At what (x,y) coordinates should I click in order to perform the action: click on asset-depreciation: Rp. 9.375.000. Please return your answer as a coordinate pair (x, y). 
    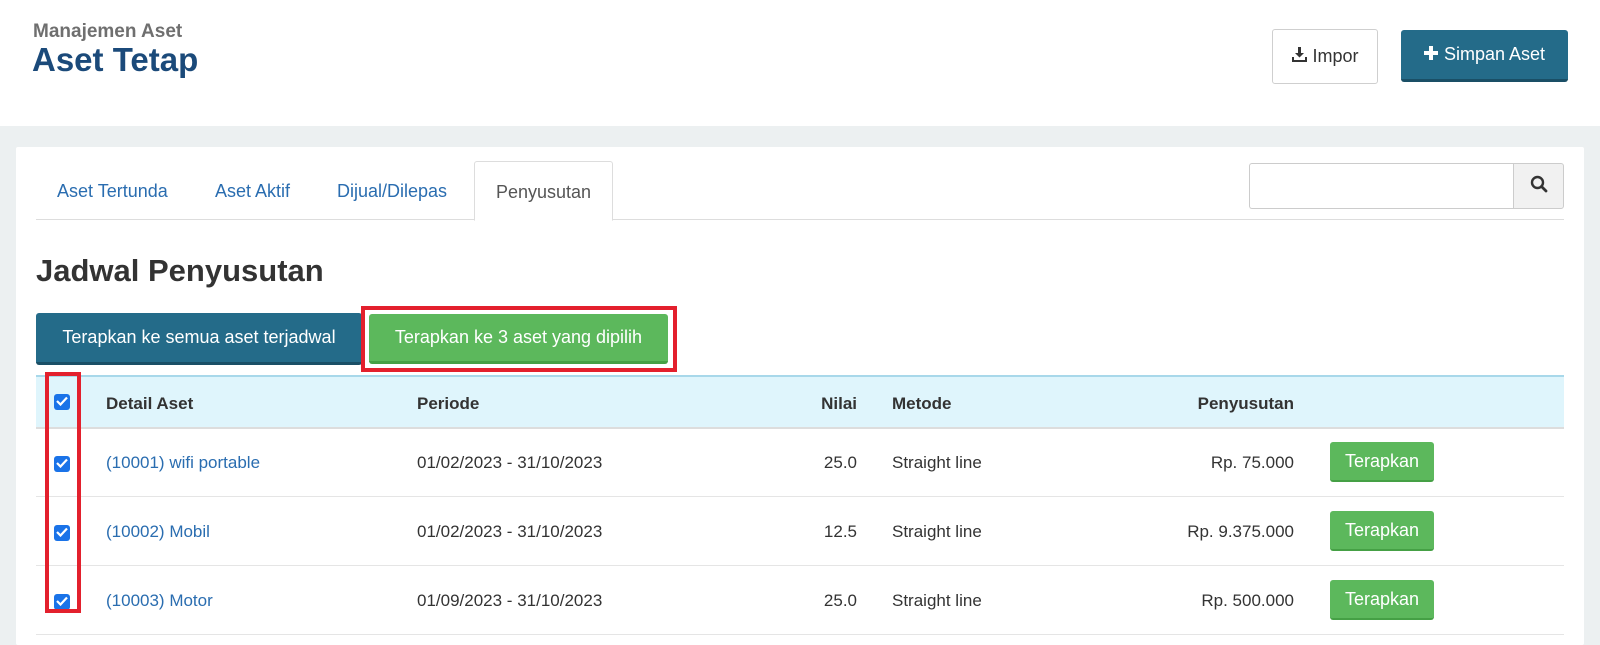
    Looking at the image, I should click on (1240, 531).